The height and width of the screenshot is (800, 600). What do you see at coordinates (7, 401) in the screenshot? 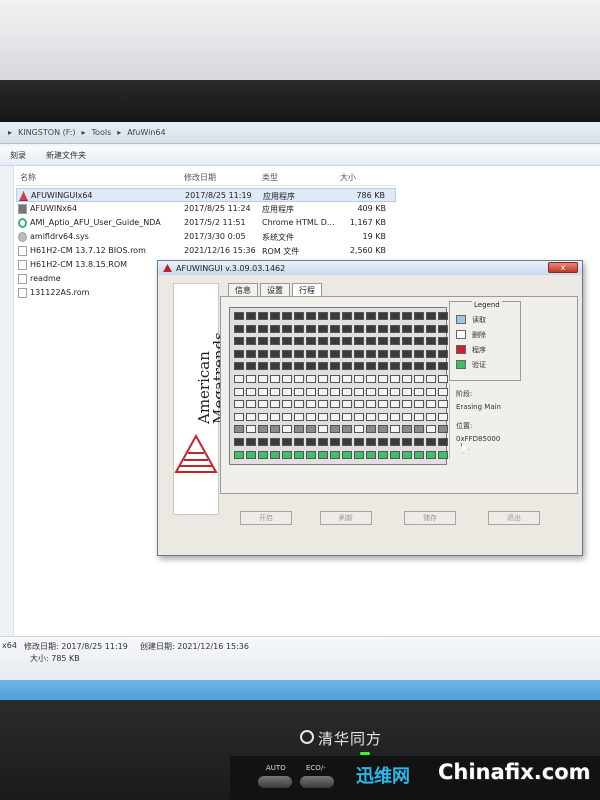
I see `navigation-pane` at bounding box center [7, 401].